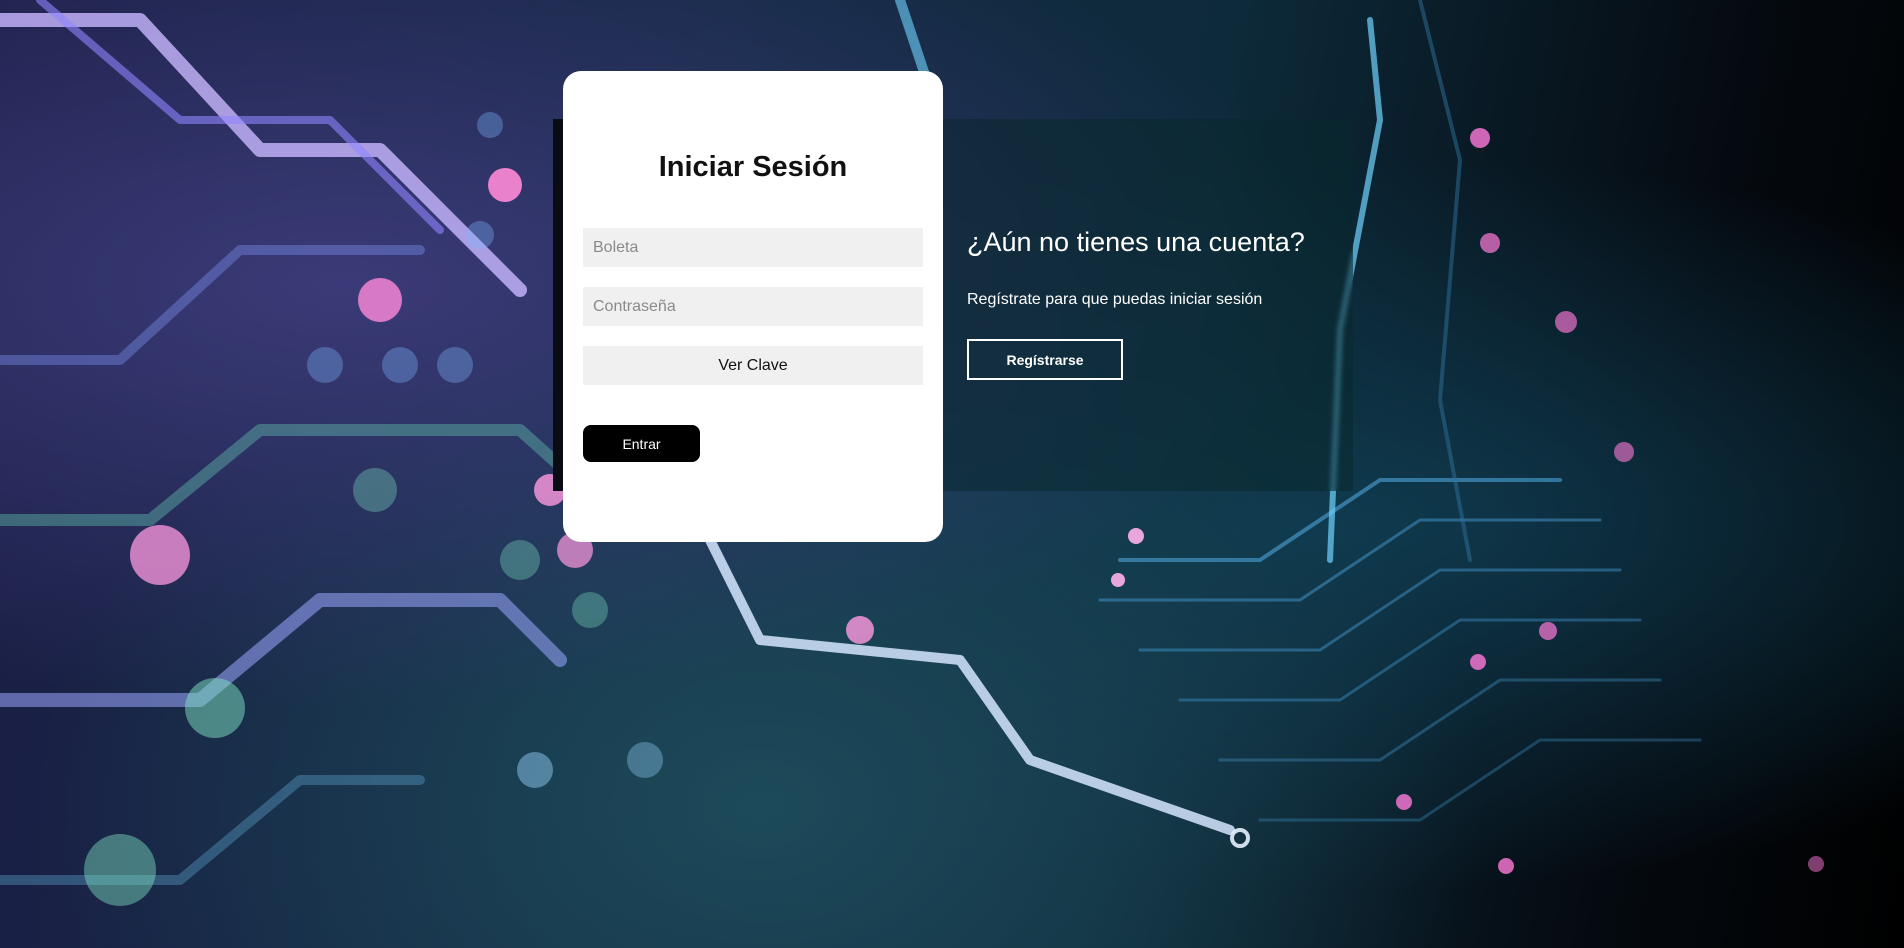 The image size is (1904, 948). I want to click on boleta-input, so click(753, 247).